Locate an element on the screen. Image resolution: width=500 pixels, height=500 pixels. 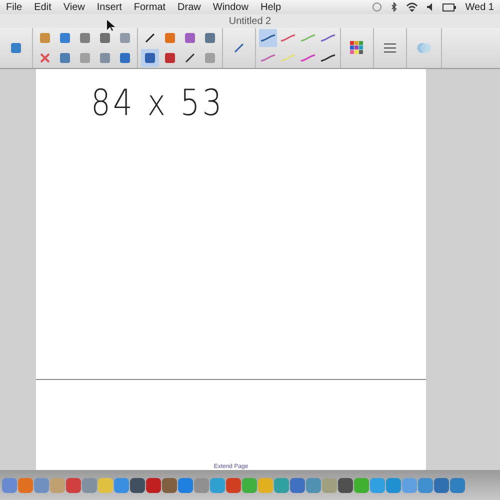
volume-icon is located at coordinates (430, 7).